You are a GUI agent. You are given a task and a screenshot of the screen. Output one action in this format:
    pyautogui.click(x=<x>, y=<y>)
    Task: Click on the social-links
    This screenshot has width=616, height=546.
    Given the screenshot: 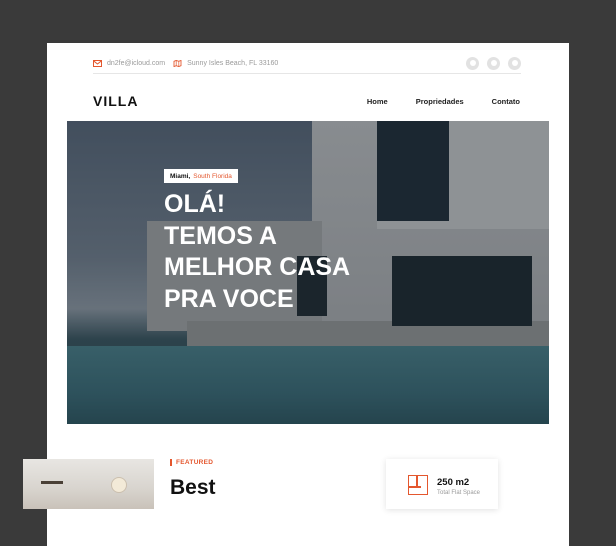 What is the action you would take?
    pyautogui.click(x=493, y=63)
    